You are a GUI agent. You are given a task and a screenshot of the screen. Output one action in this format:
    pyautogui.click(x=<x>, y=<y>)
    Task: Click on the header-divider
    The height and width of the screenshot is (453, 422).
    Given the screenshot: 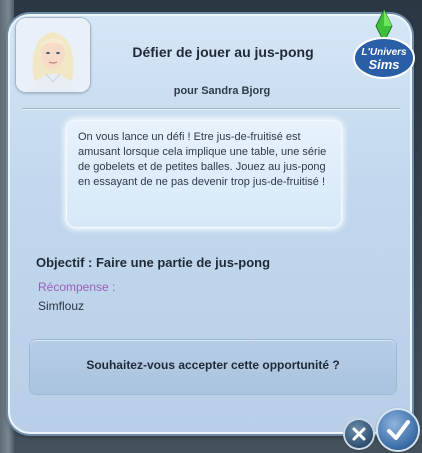 What is the action you would take?
    pyautogui.click(x=211, y=108)
    